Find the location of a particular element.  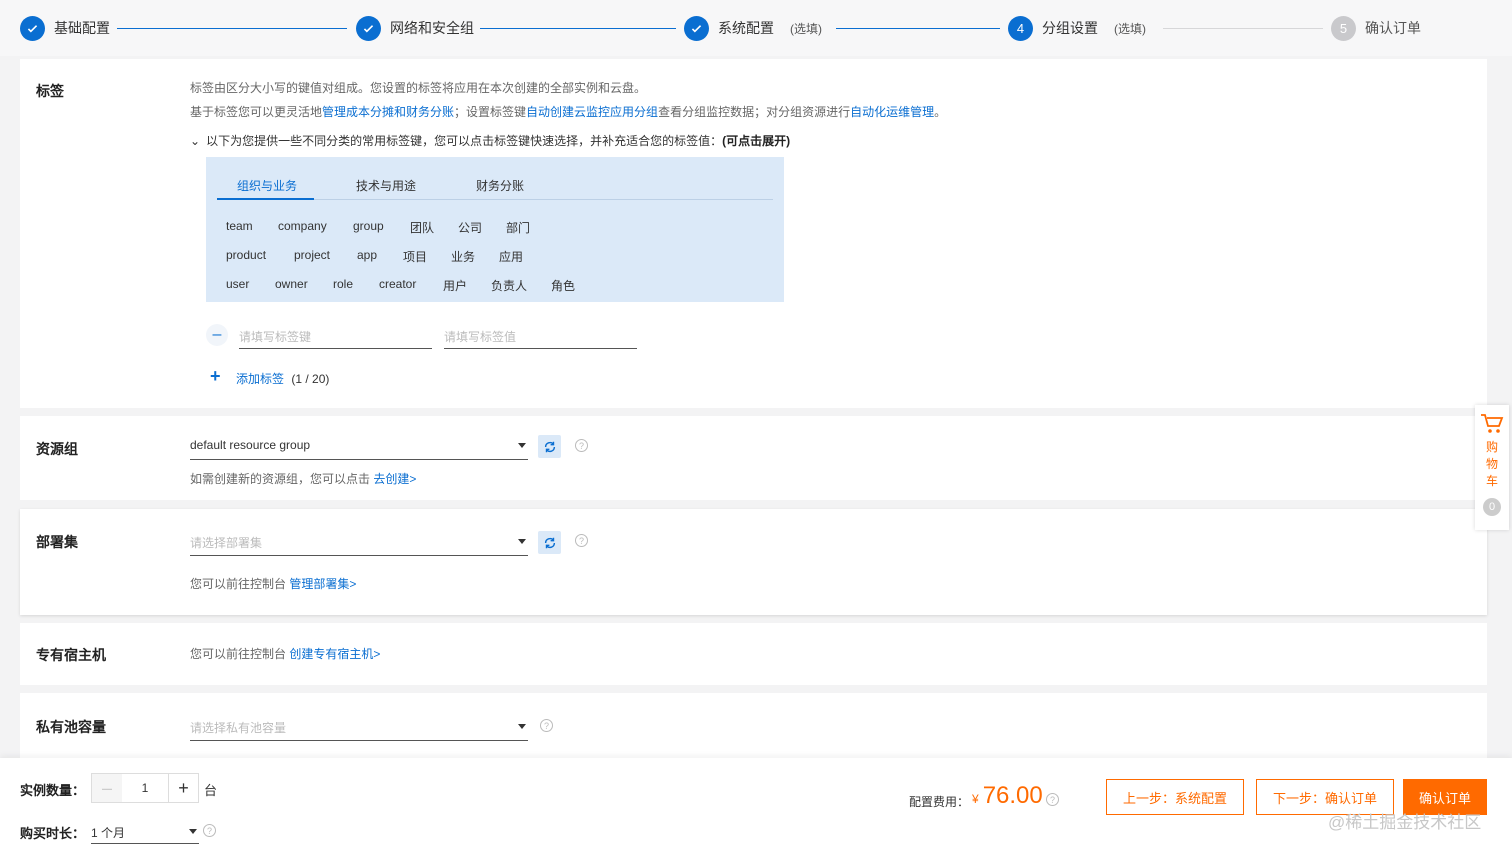

decrement-button: – is located at coordinates (107, 788).